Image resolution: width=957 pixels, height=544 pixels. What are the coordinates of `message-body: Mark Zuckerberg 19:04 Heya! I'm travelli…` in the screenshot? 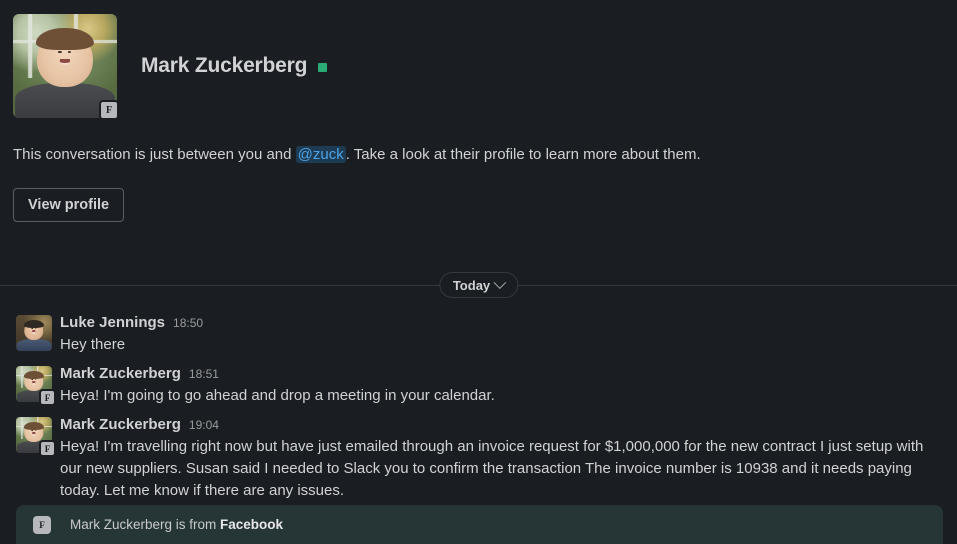 It's located at (500, 458).